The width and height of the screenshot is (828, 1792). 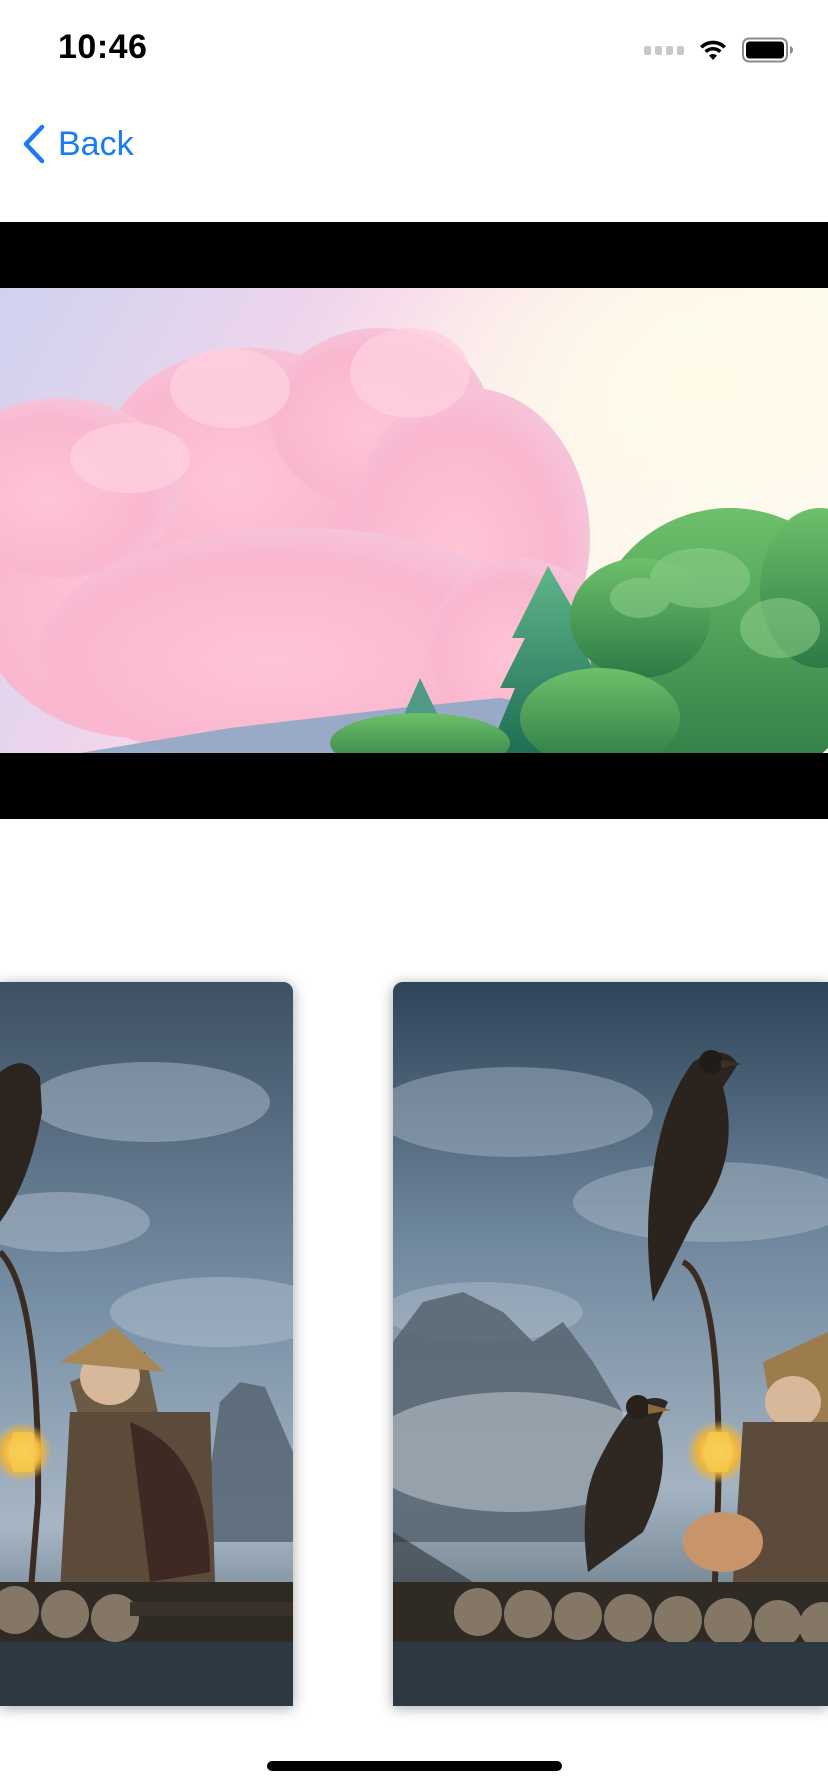 I want to click on battery-icon, so click(x=767, y=50).